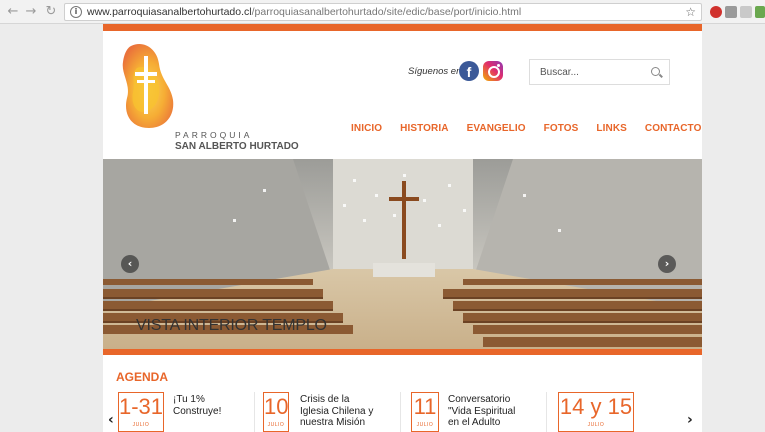 The height and width of the screenshot is (432, 765). What do you see at coordinates (716, 12) in the screenshot?
I see `adblock-extension-icon` at bounding box center [716, 12].